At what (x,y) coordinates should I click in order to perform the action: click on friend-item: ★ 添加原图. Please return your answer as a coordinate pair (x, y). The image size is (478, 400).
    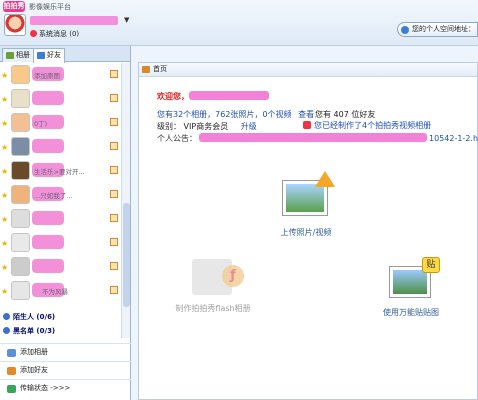
    Looking at the image, I should click on (60, 75).